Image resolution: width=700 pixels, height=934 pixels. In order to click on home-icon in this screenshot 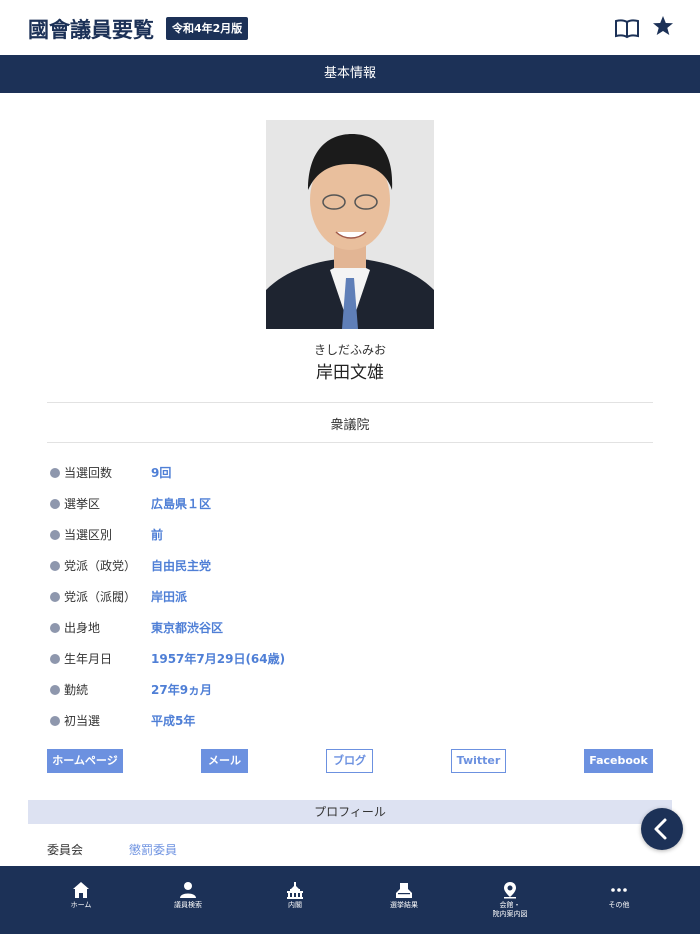, I will do `click(81, 890)`.